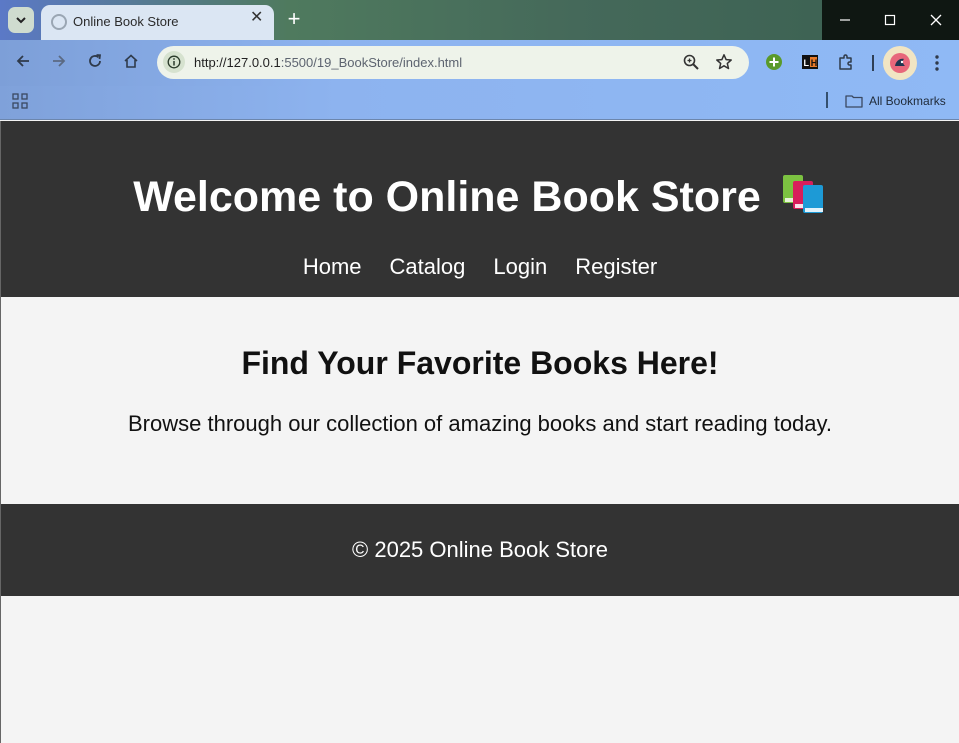 Image resolution: width=959 pixels, height=743 pixels. I want to click on lighthouse-icon: LH, so click(810, 62).